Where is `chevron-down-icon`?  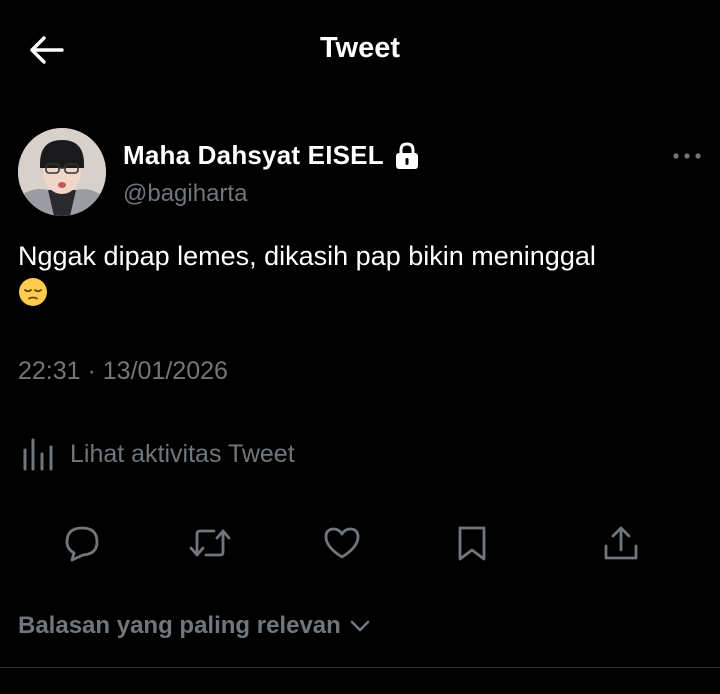
chevron-down-icon is located at coordinates (360, 626).